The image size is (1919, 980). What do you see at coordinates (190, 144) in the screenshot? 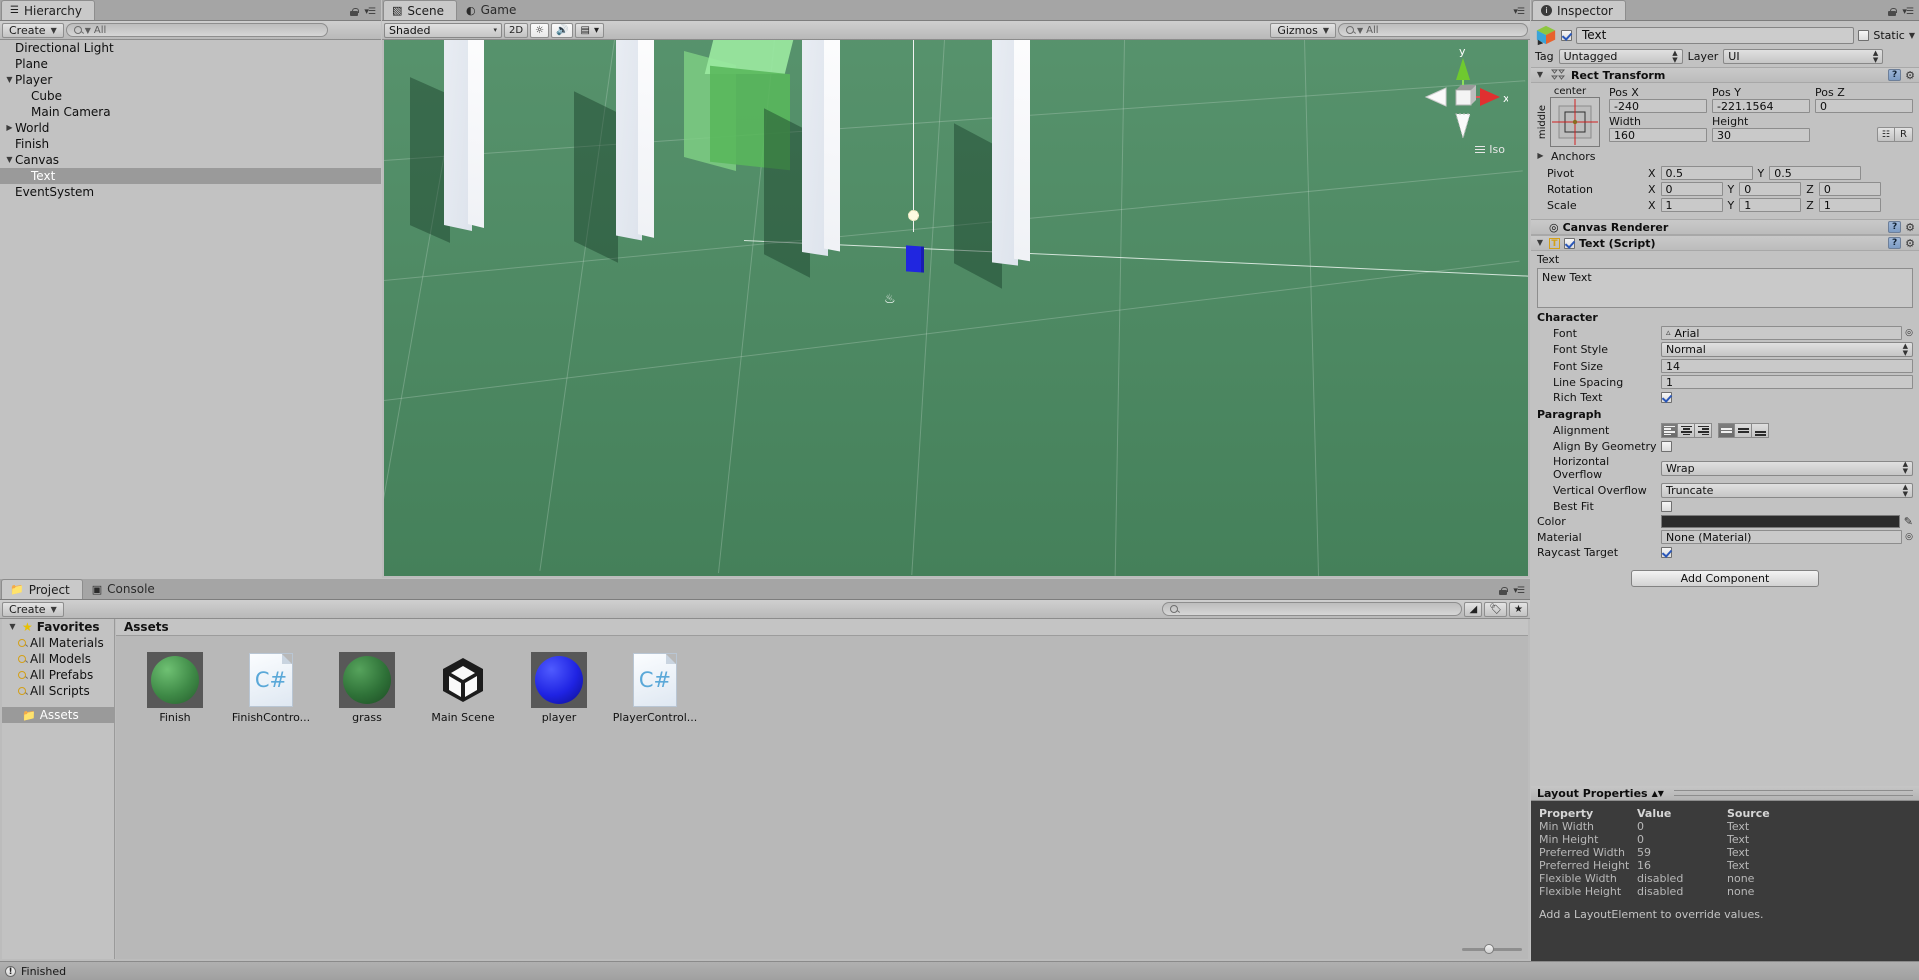
I see `hierarchy-item: ▶Finish` at bounding box center [190, 144].